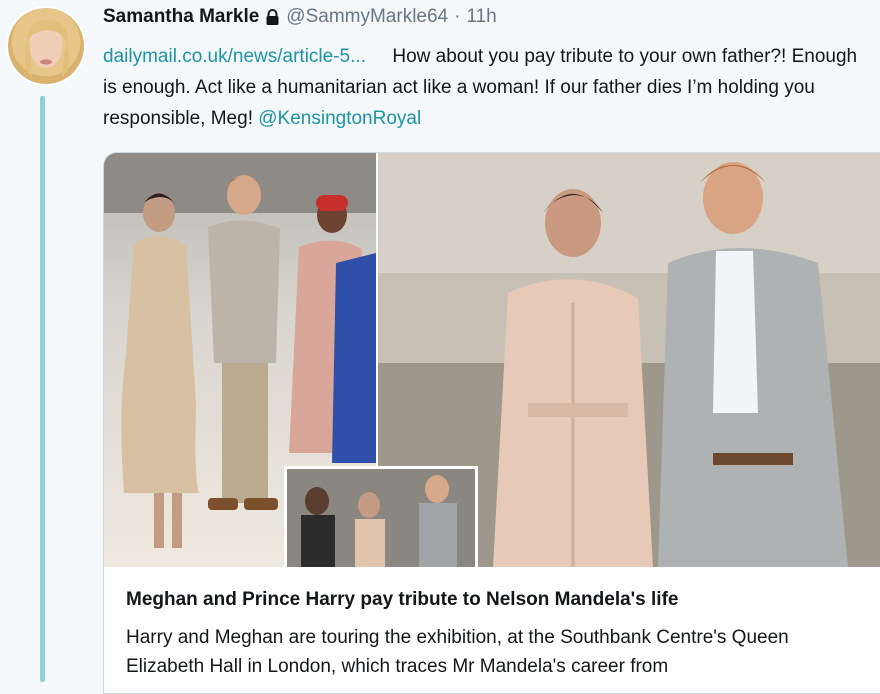 This screenshot has width=880, height=694. Describe the element at coordinates (181, 17) in the screenshot. I see `display-name: Samantha Markle` at that location.